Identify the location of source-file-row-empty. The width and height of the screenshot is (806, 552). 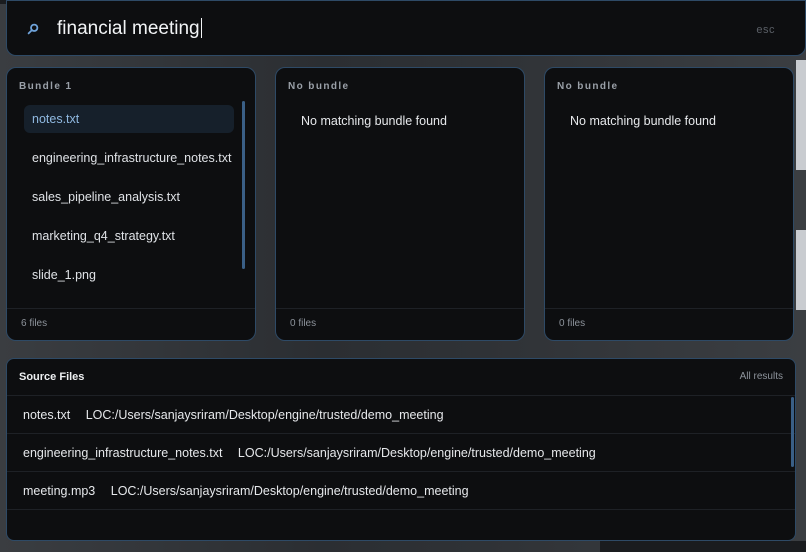
(401, 524).